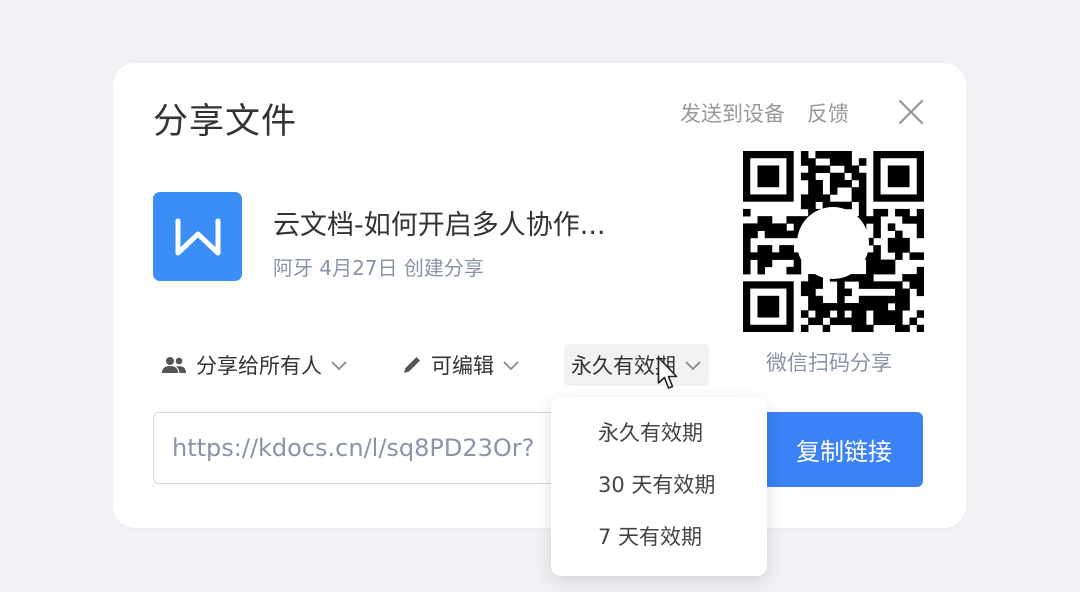 This screenshot has width=1080, height=592. I want to click on close-button, so click(911, 112).